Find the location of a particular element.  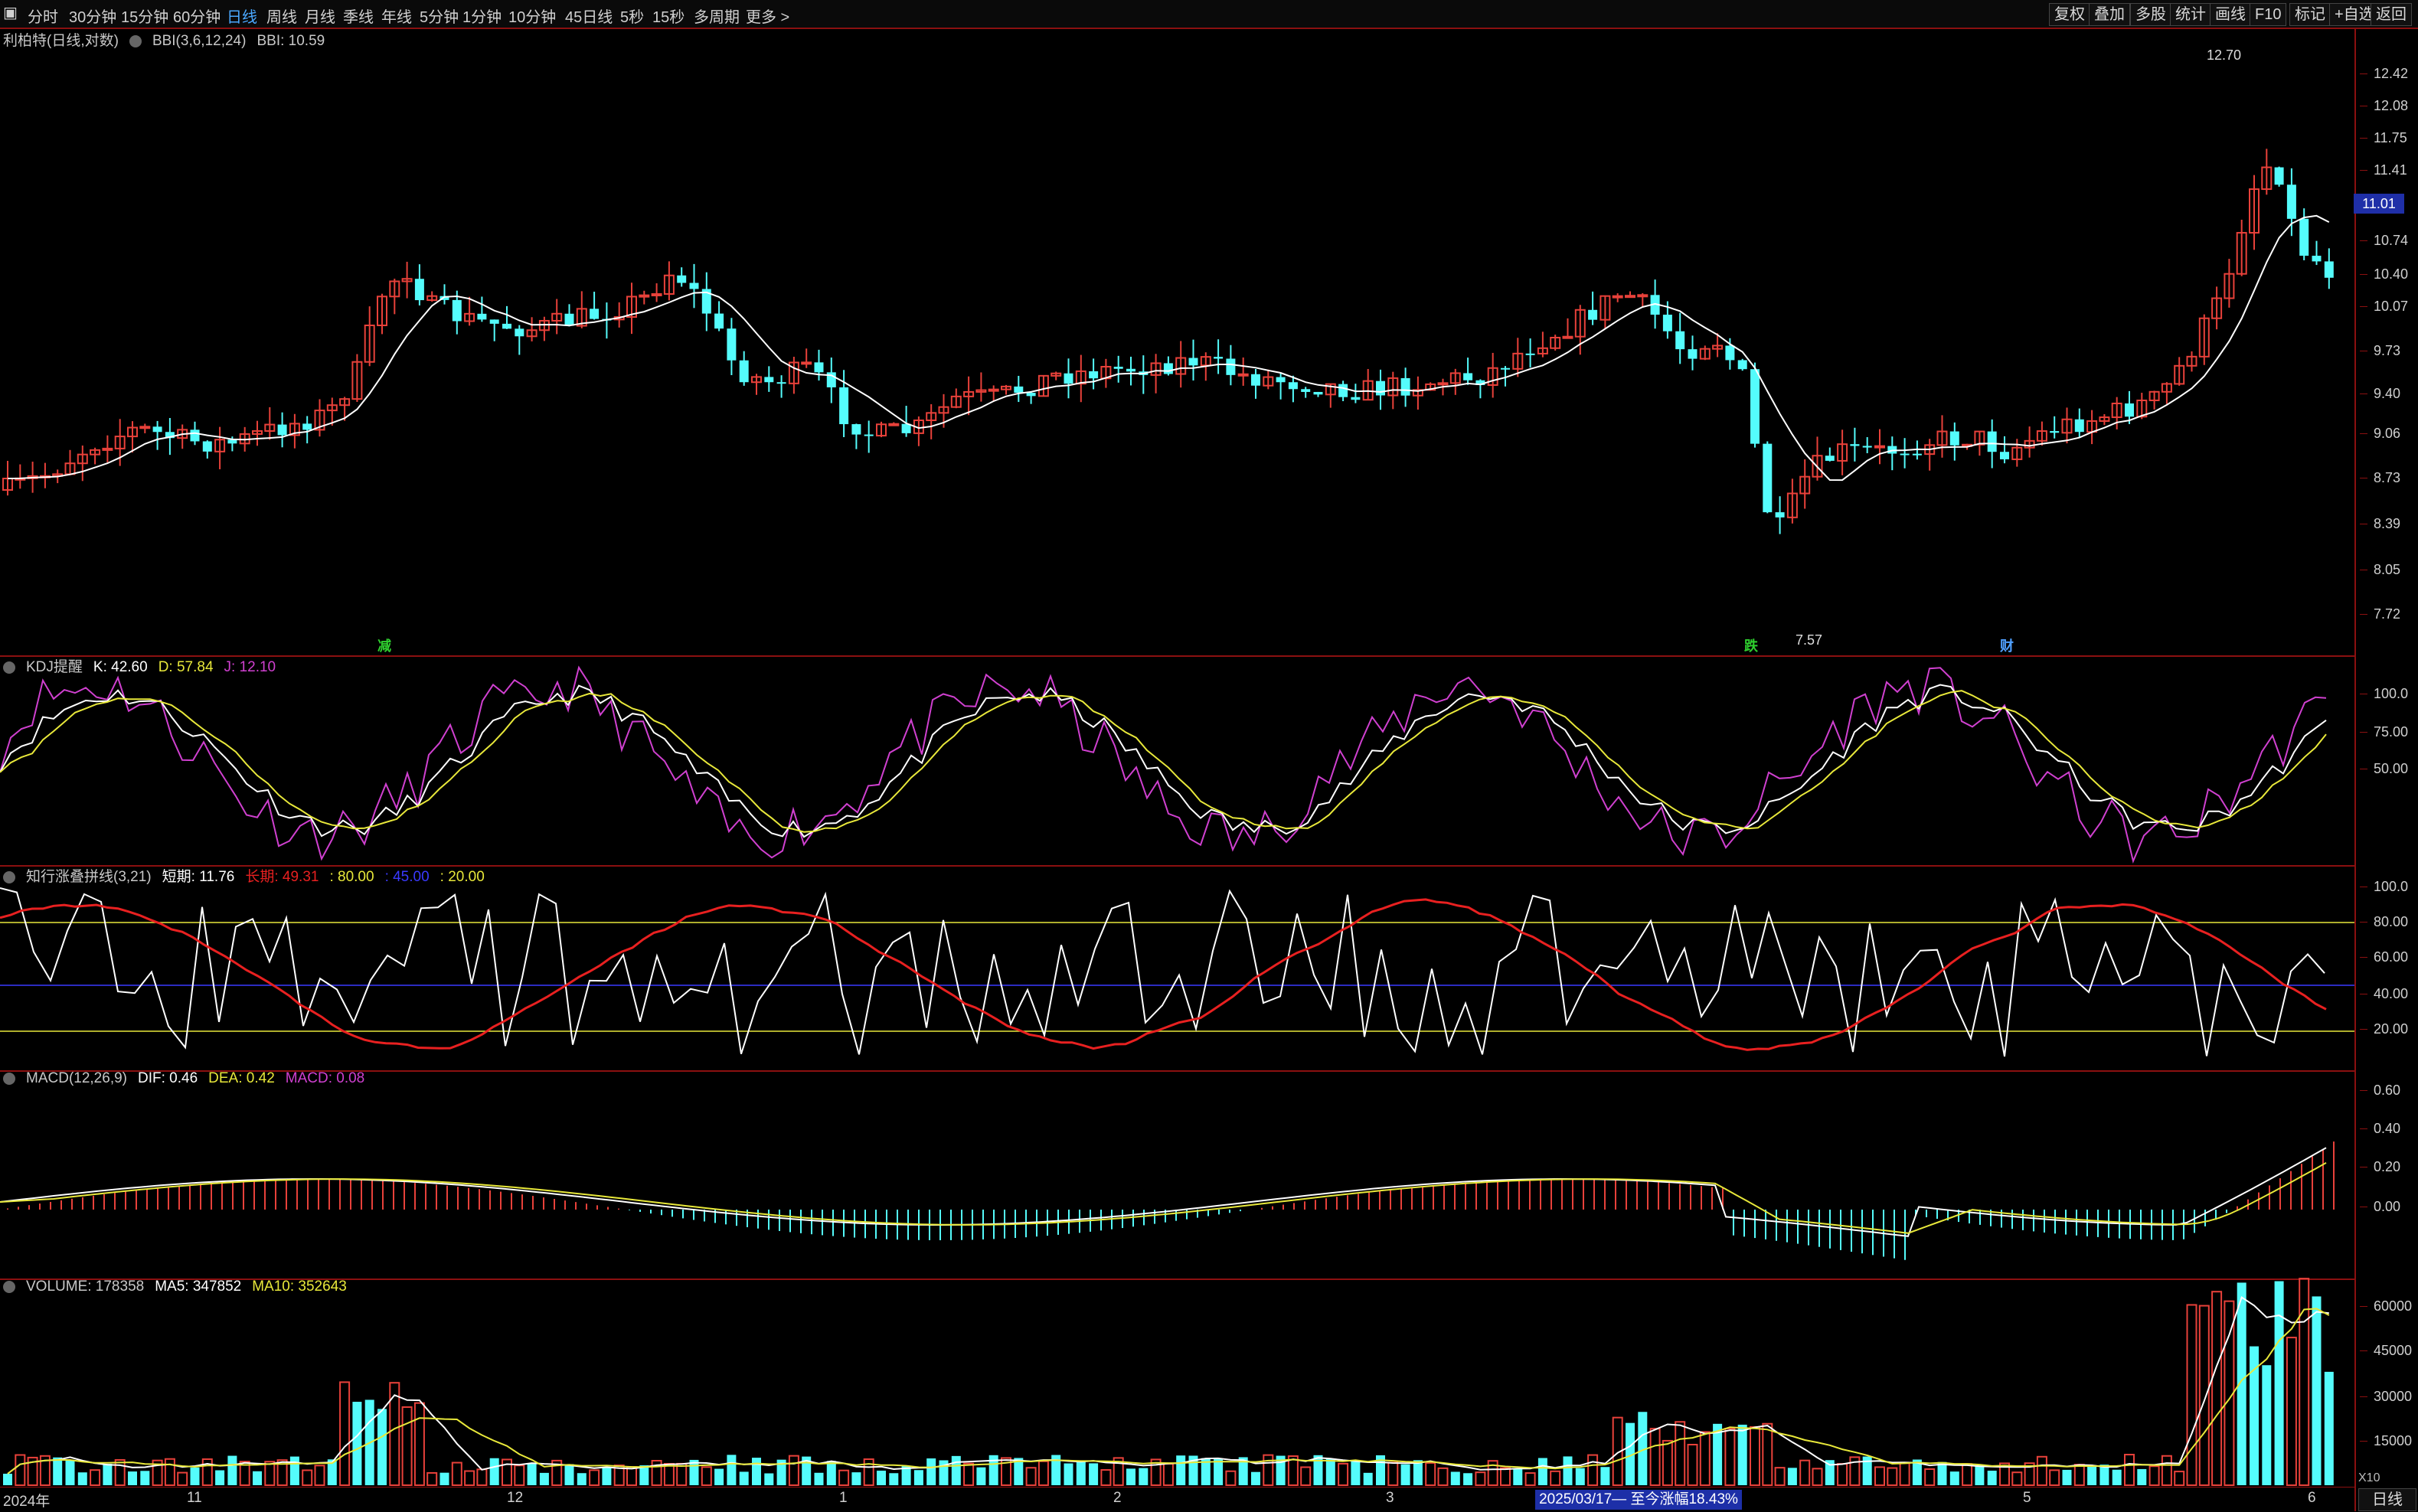

axis-tick: 8.73 is located at coordinates (2380, 477).